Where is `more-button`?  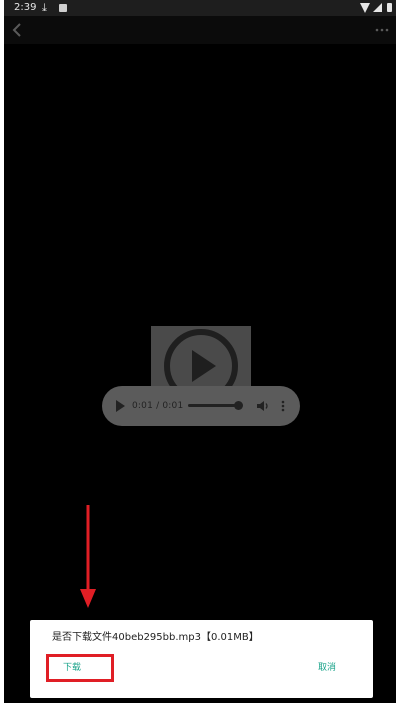 more-button is located at coordinates (382, 30).